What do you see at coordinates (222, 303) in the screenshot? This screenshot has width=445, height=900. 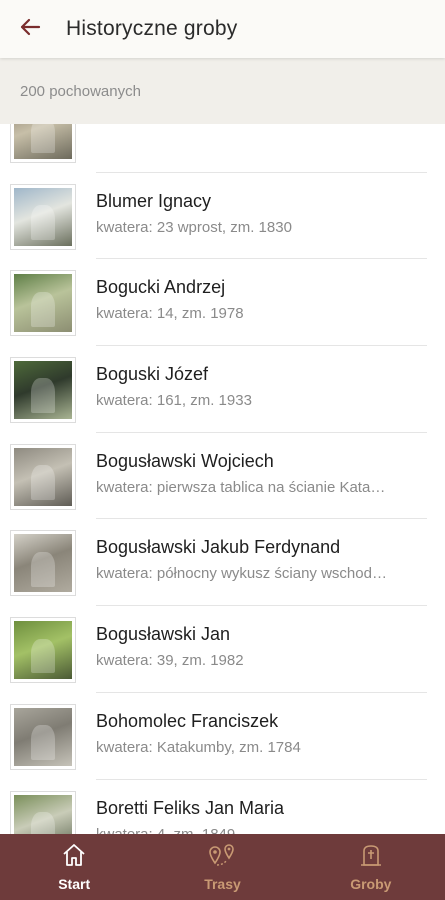 I see `list-item: Bogucki Andrzej kwatera: 14, zm. 1978` at bounding box center [222, 303].